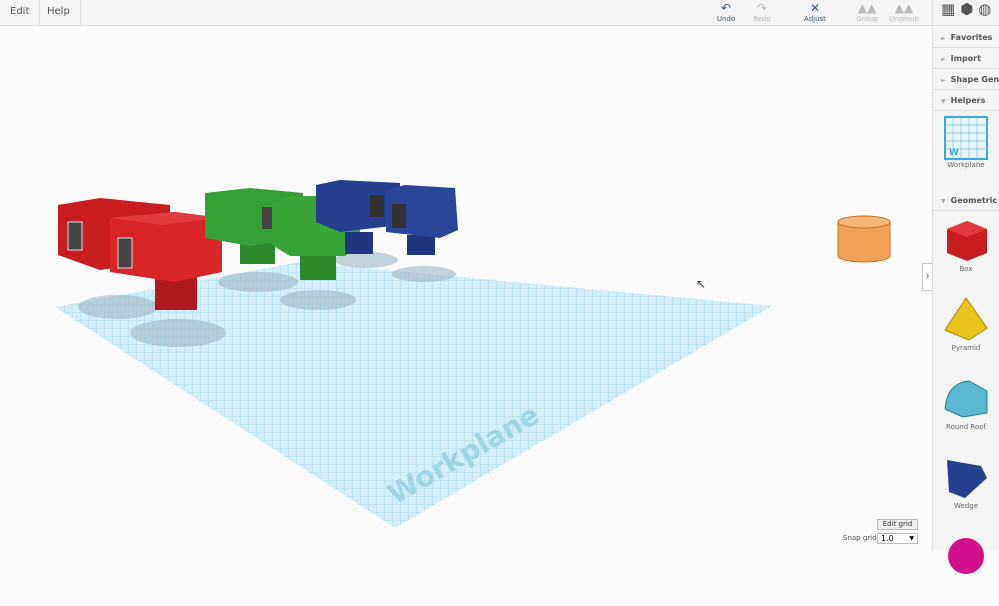  Describe the element at coordinates (860, 538) in the screenshot. I see `snap-grid-label: Snap grid` at that location.